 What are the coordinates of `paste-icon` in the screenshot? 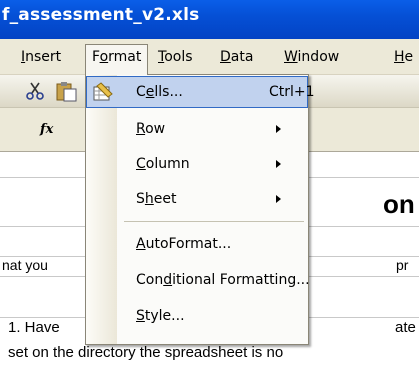 It's located at (66, 91).